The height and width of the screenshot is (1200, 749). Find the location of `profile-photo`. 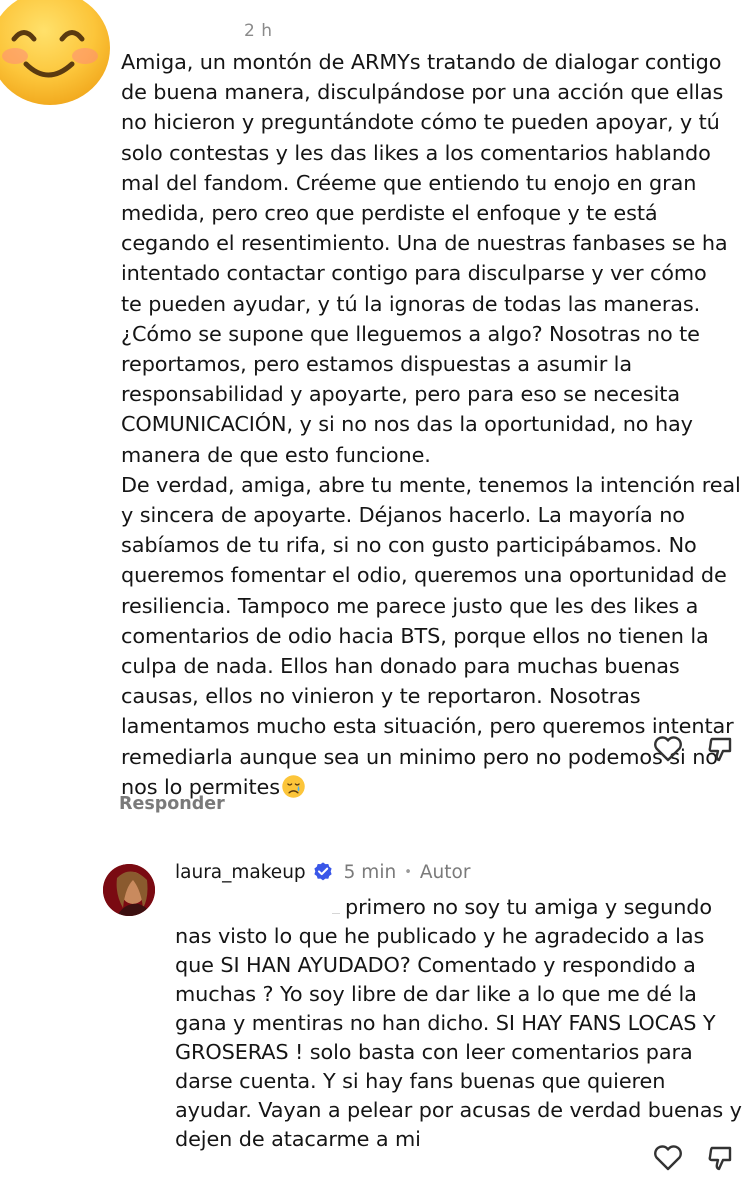

profile-photo is located at coordinates (129, 890).